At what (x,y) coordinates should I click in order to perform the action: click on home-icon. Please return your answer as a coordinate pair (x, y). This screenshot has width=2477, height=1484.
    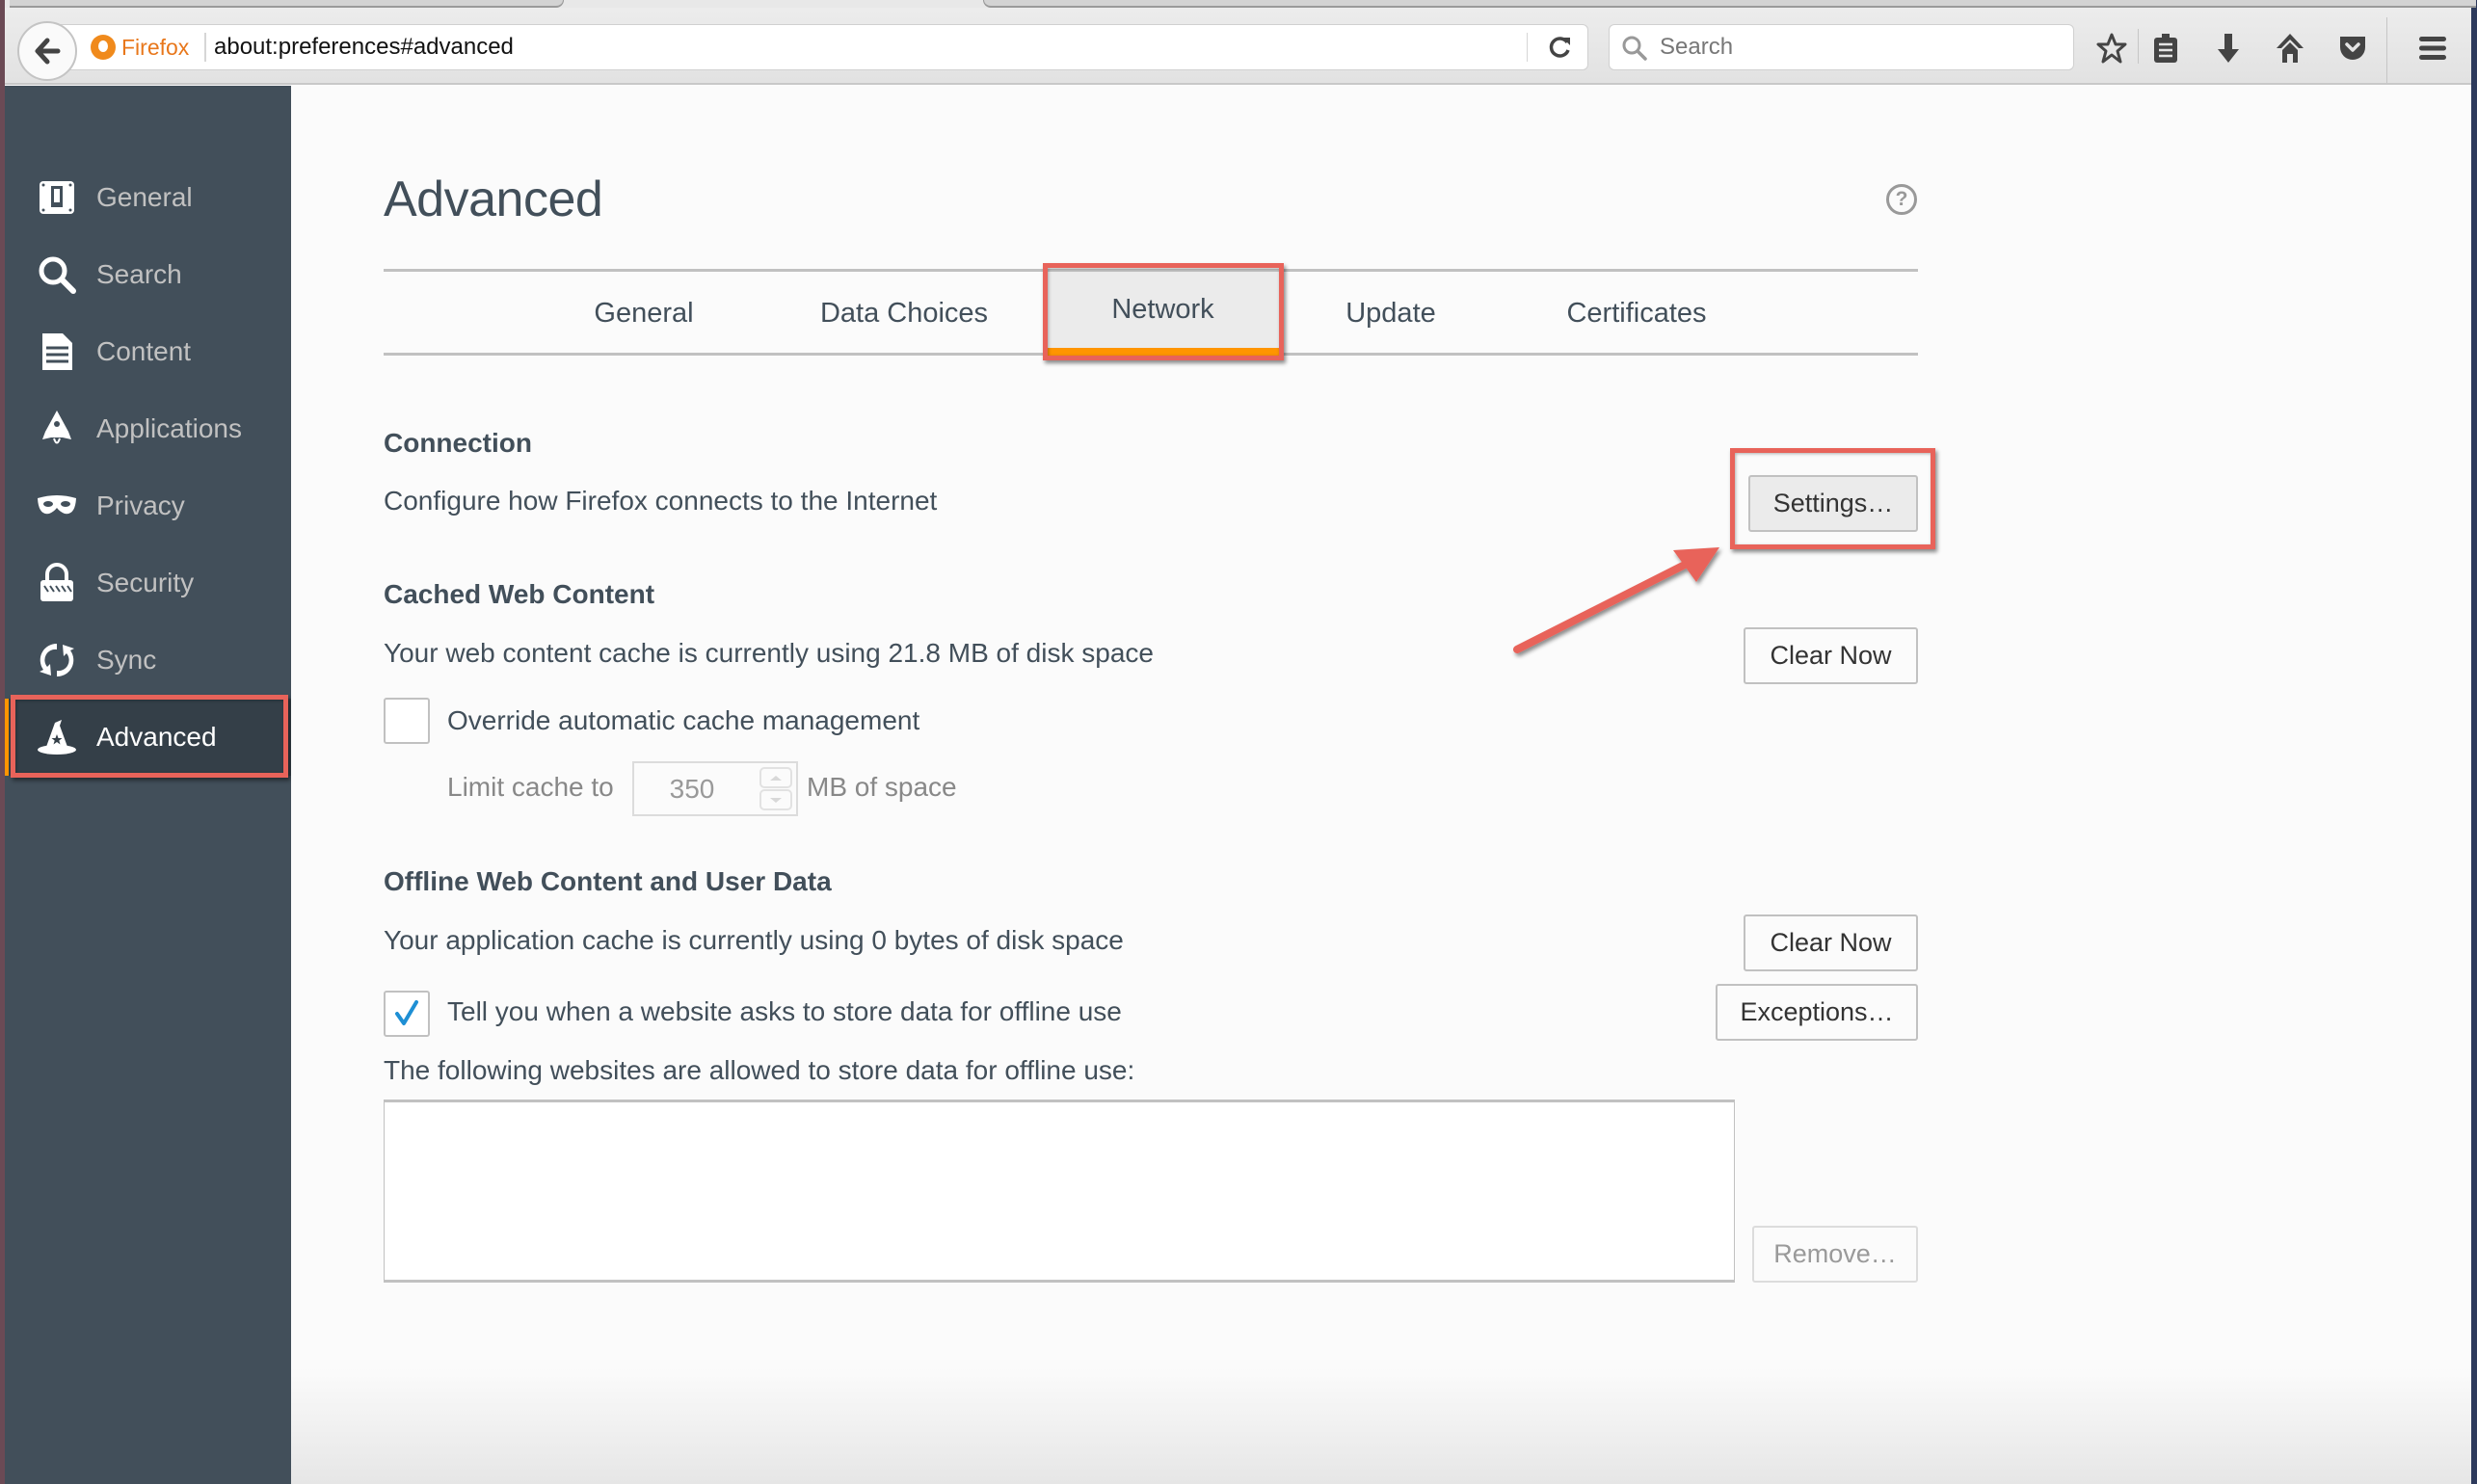
    Looking at the image, I should click on (2290, 48).